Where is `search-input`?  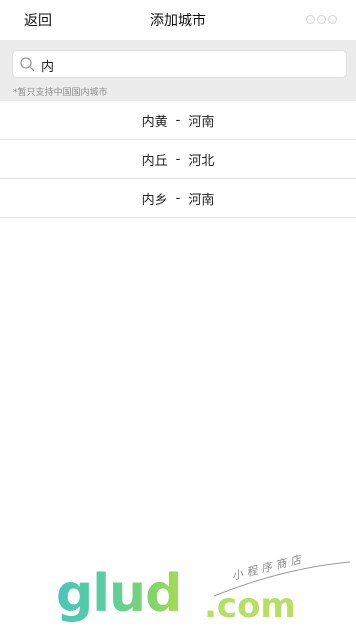
search-input is located at coordinates (186, 65).